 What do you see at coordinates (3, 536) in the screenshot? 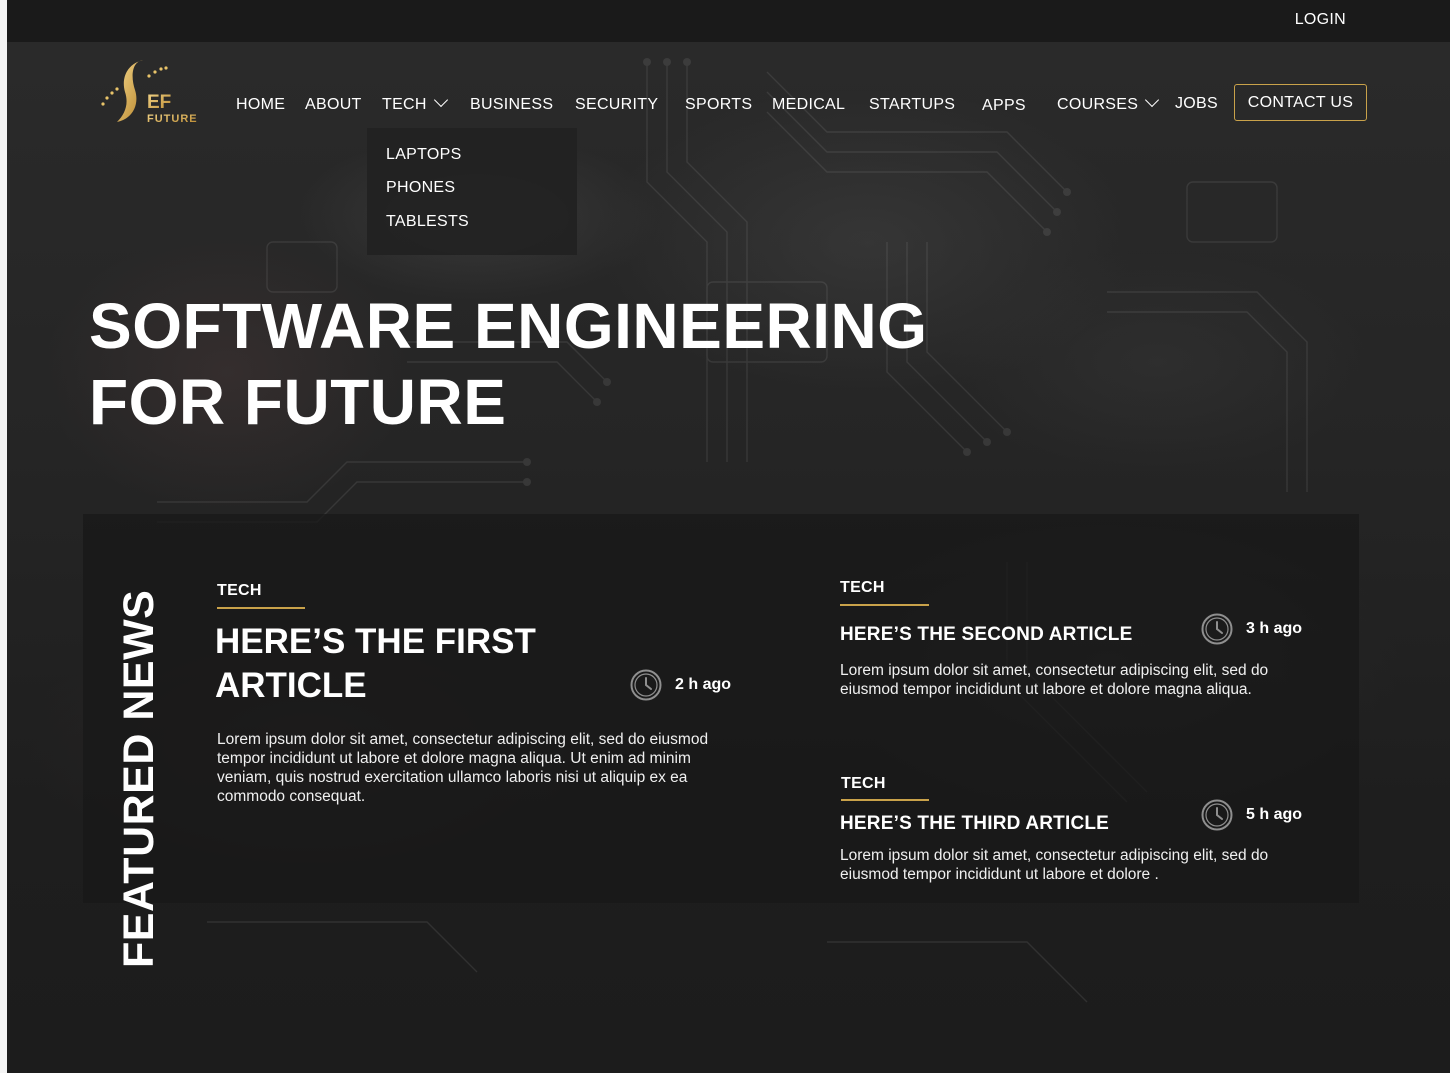
I see `page-edge` at bounding box center [3, 536].